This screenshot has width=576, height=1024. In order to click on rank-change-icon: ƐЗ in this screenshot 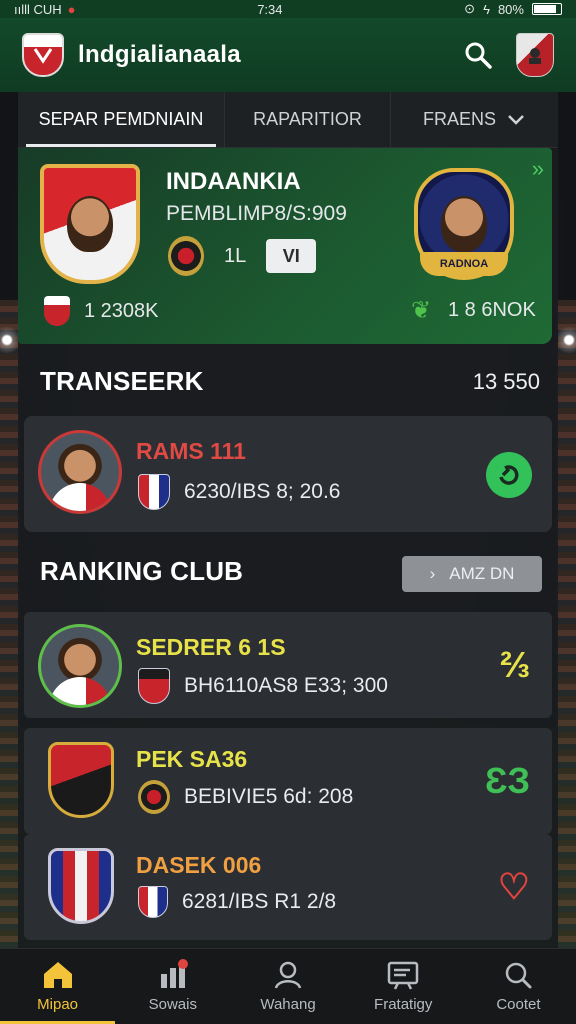, I will do `click(507, 780)`.